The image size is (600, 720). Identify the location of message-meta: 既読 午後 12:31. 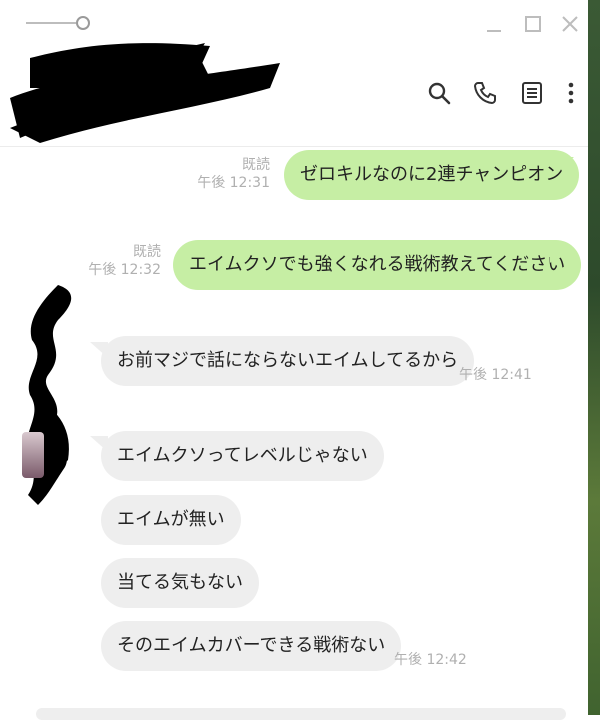
(233, 174).